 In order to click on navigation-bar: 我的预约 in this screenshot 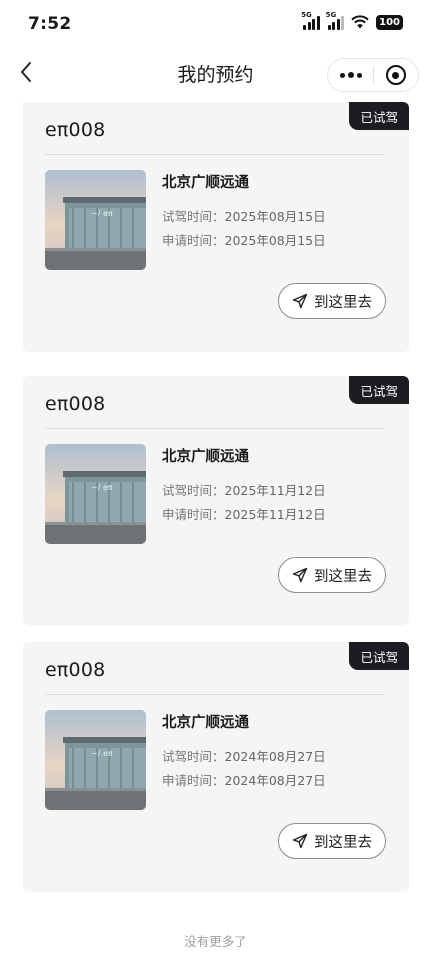, I will do `click(215, 74)`.